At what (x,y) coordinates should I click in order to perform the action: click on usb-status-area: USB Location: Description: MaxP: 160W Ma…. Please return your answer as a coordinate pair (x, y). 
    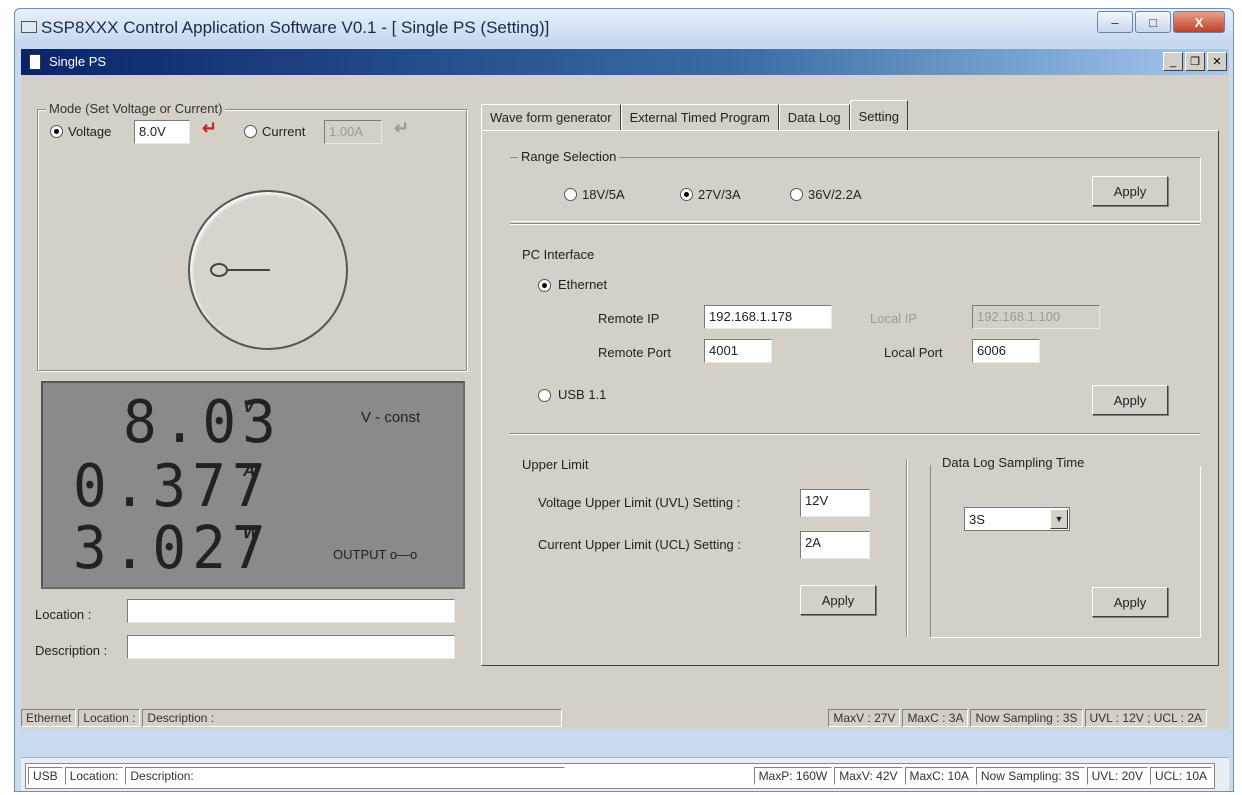
    Looking at the image, I should click on (625, 774).